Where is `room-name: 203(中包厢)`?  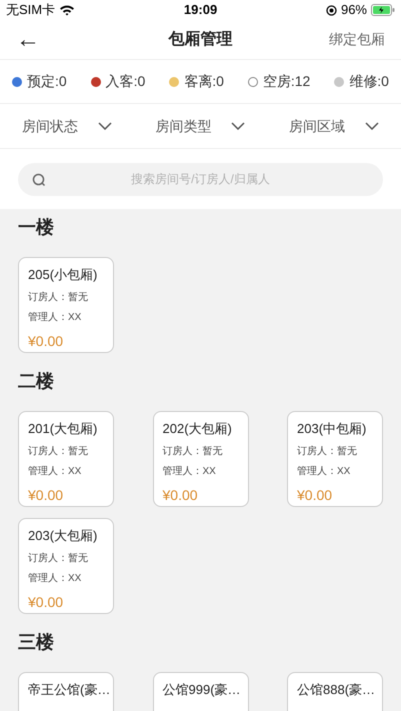
room-name: 203(中包厢) is located at coordinates (331, 428).